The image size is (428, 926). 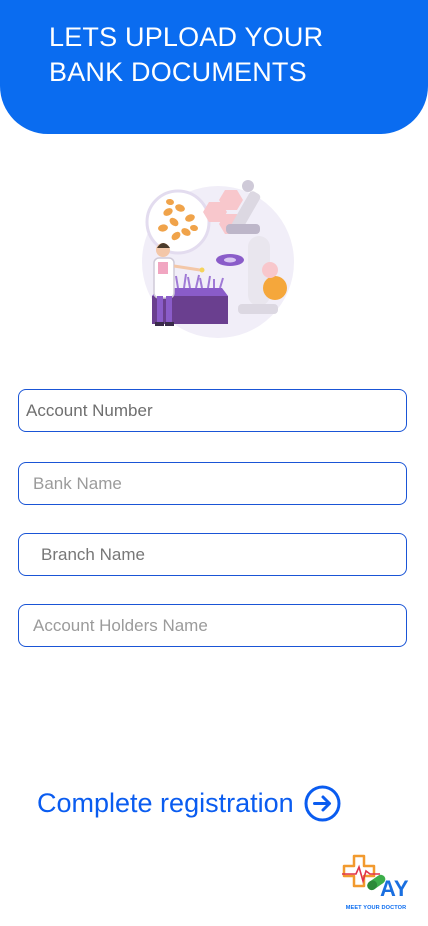 I want to click on account-number-field, so click(x=212, y=410).